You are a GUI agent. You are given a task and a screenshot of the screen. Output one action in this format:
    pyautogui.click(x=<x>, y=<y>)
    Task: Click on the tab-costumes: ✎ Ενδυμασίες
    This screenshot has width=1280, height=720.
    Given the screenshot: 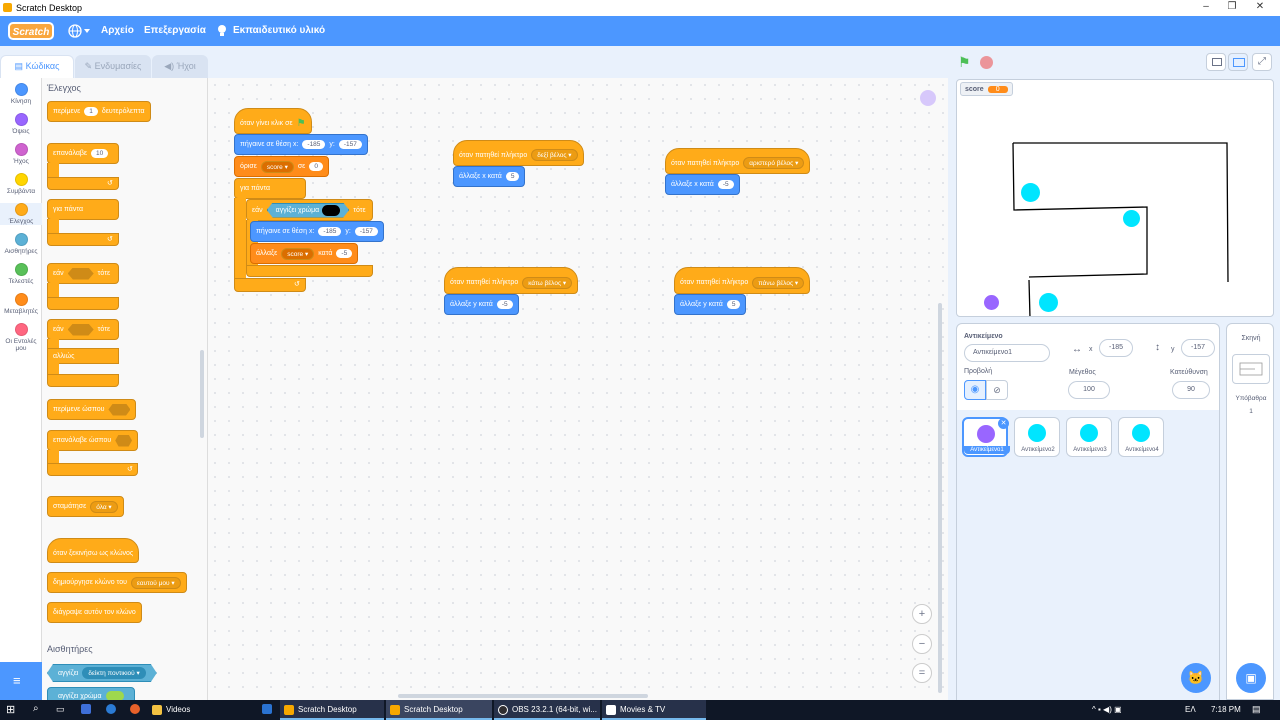 What is the action you would take?
    pyautogui.click(x=113, y=66)
    